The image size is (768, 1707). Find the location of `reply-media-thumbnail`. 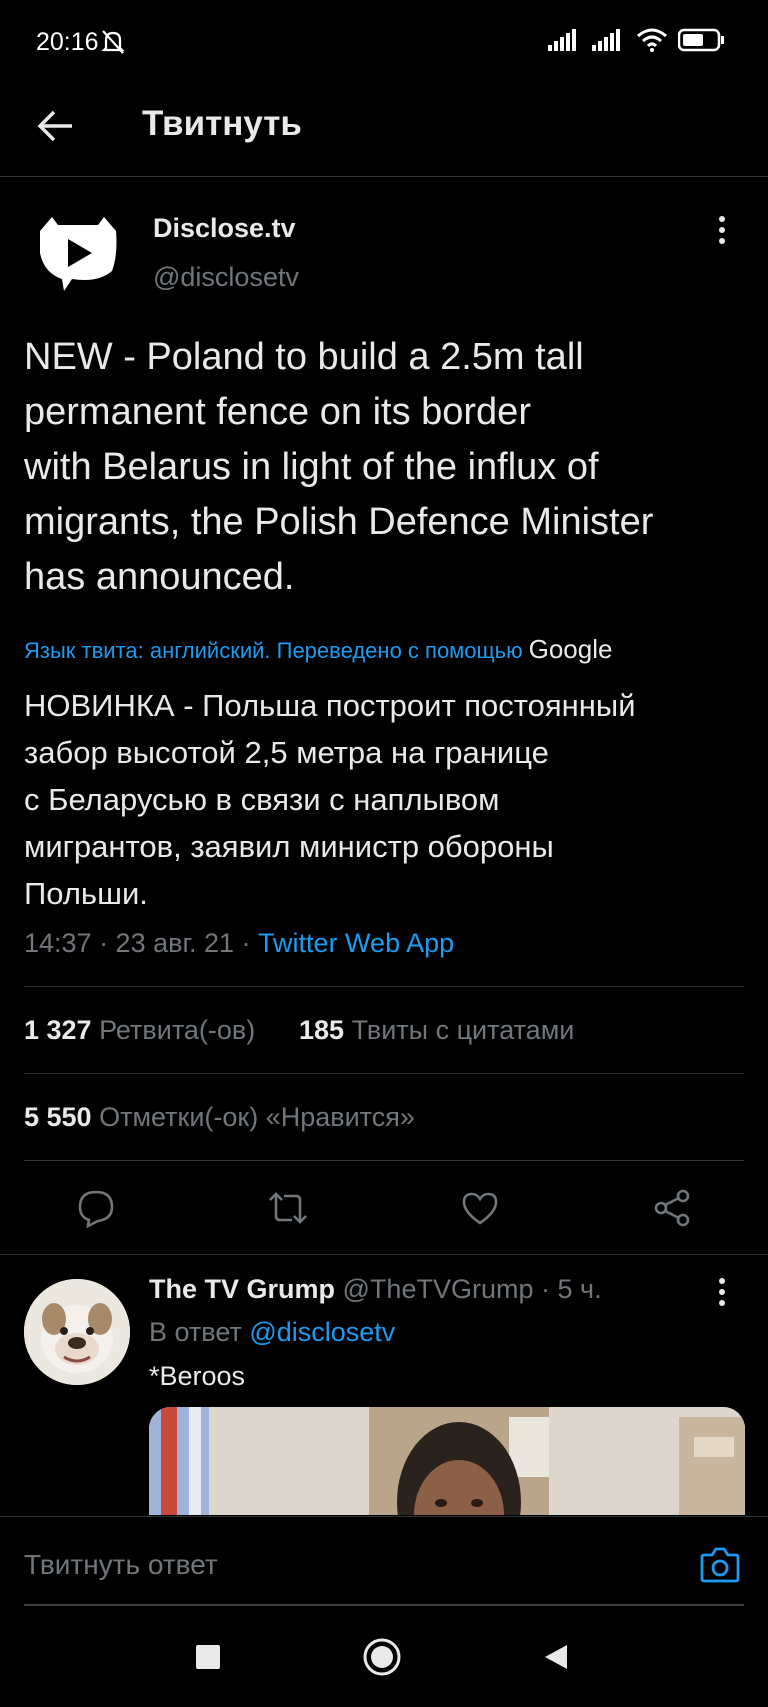

reply-media-thumbnail is located at coordinates (447, 1461).